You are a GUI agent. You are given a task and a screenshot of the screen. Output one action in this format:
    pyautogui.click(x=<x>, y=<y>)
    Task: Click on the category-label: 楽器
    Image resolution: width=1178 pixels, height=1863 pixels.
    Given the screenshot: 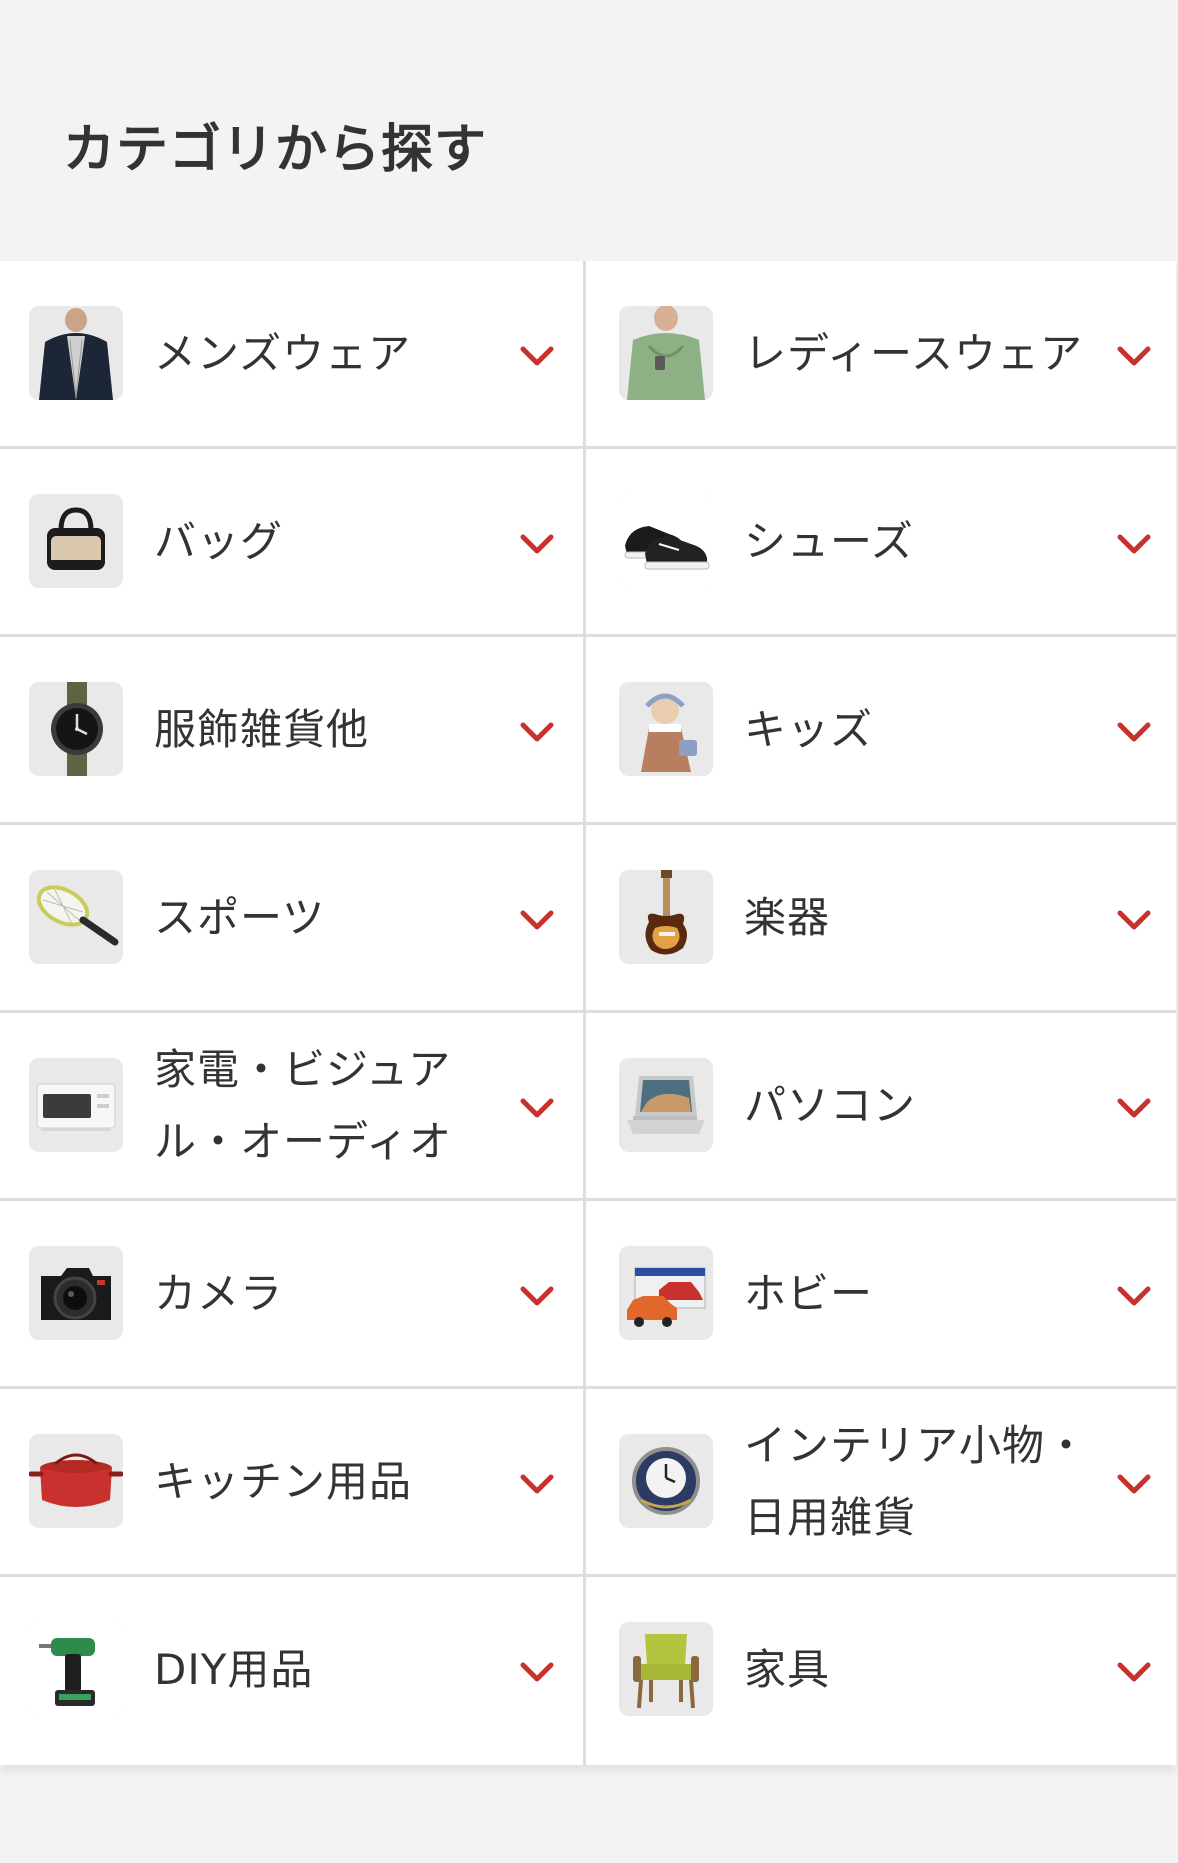 What is the action you would take?
    pyautogui.click(x=787, y=917)
    